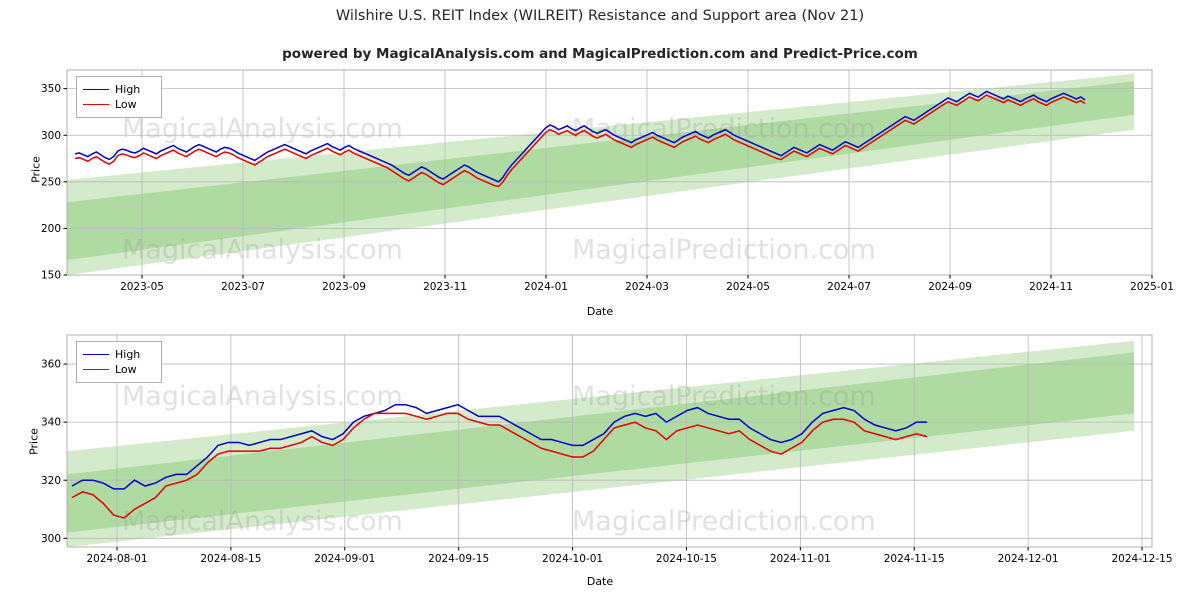  What do you see at coordinates (230, 559) in the screenshot?
I see `svg-text: 2024-08-15` at bounding box center [230, 559].